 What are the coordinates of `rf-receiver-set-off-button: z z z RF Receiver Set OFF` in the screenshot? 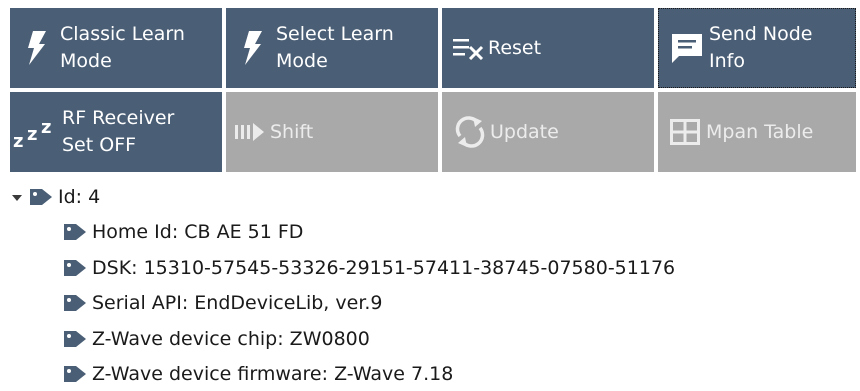 It's located at (116, 132).